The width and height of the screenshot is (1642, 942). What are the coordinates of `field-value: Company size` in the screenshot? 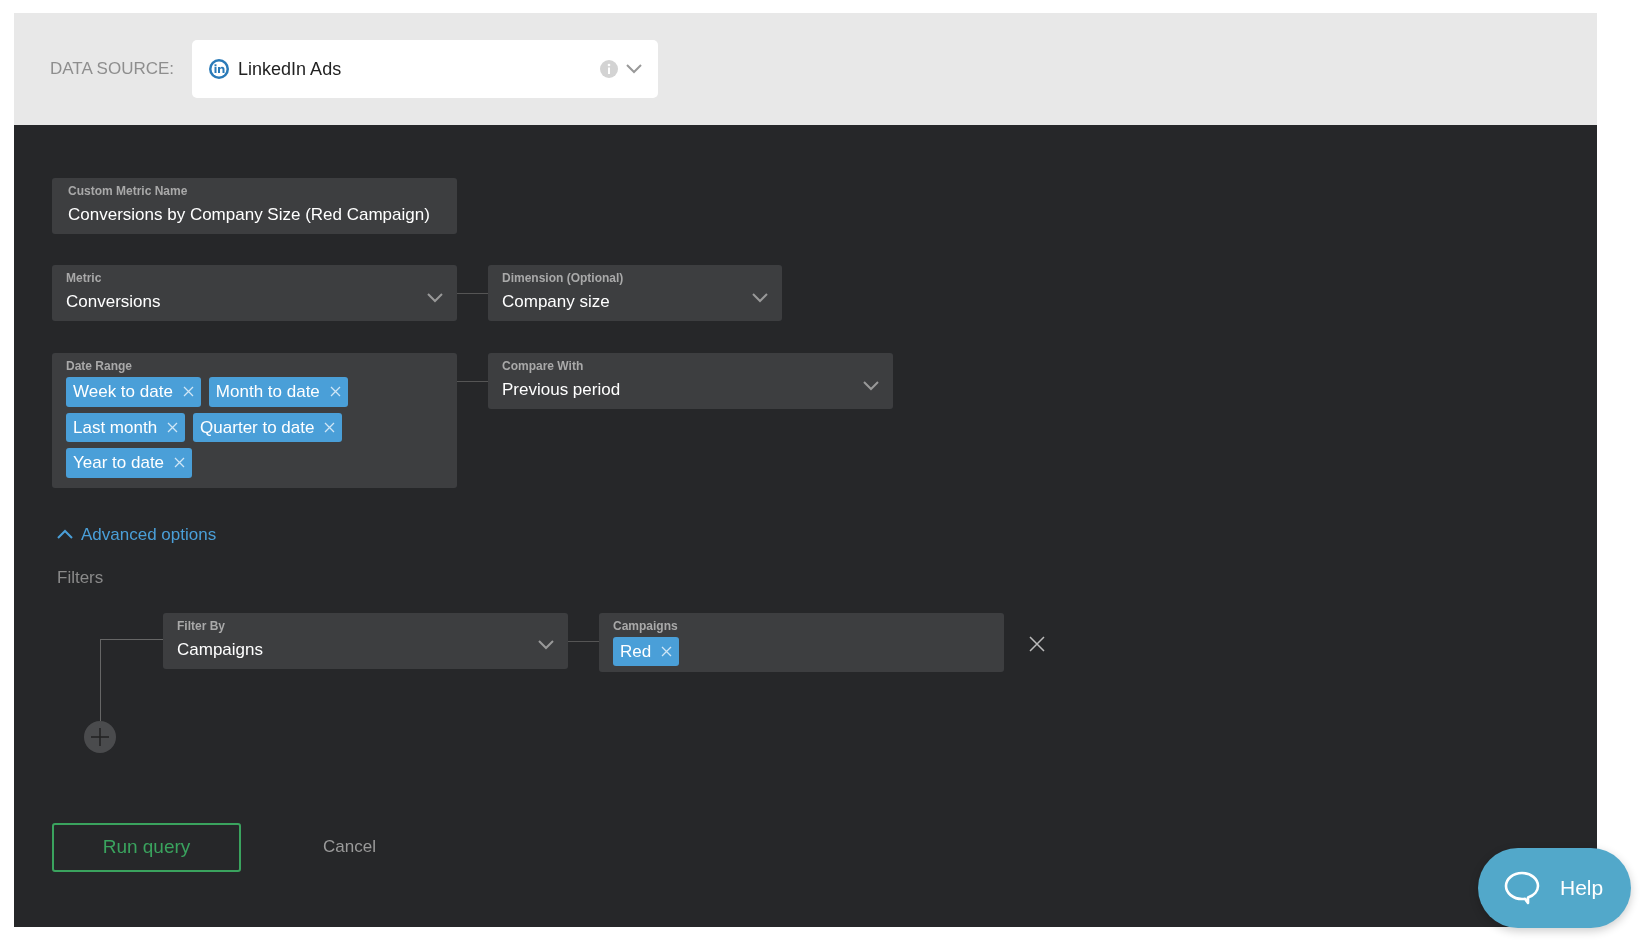 It's located at (556, 302).